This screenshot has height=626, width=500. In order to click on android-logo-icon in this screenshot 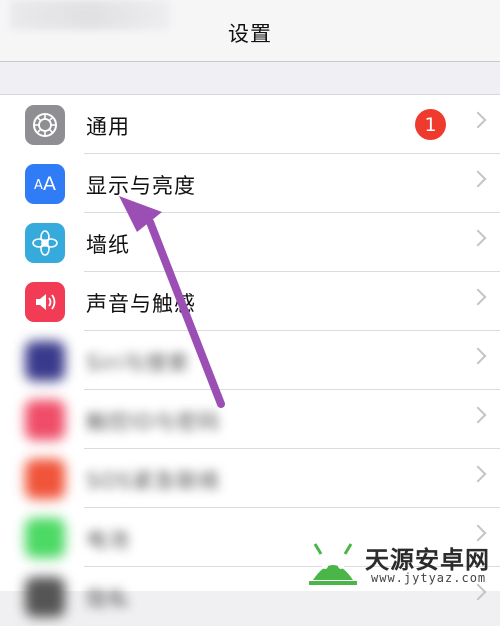, I will do `click(333, 564)`.